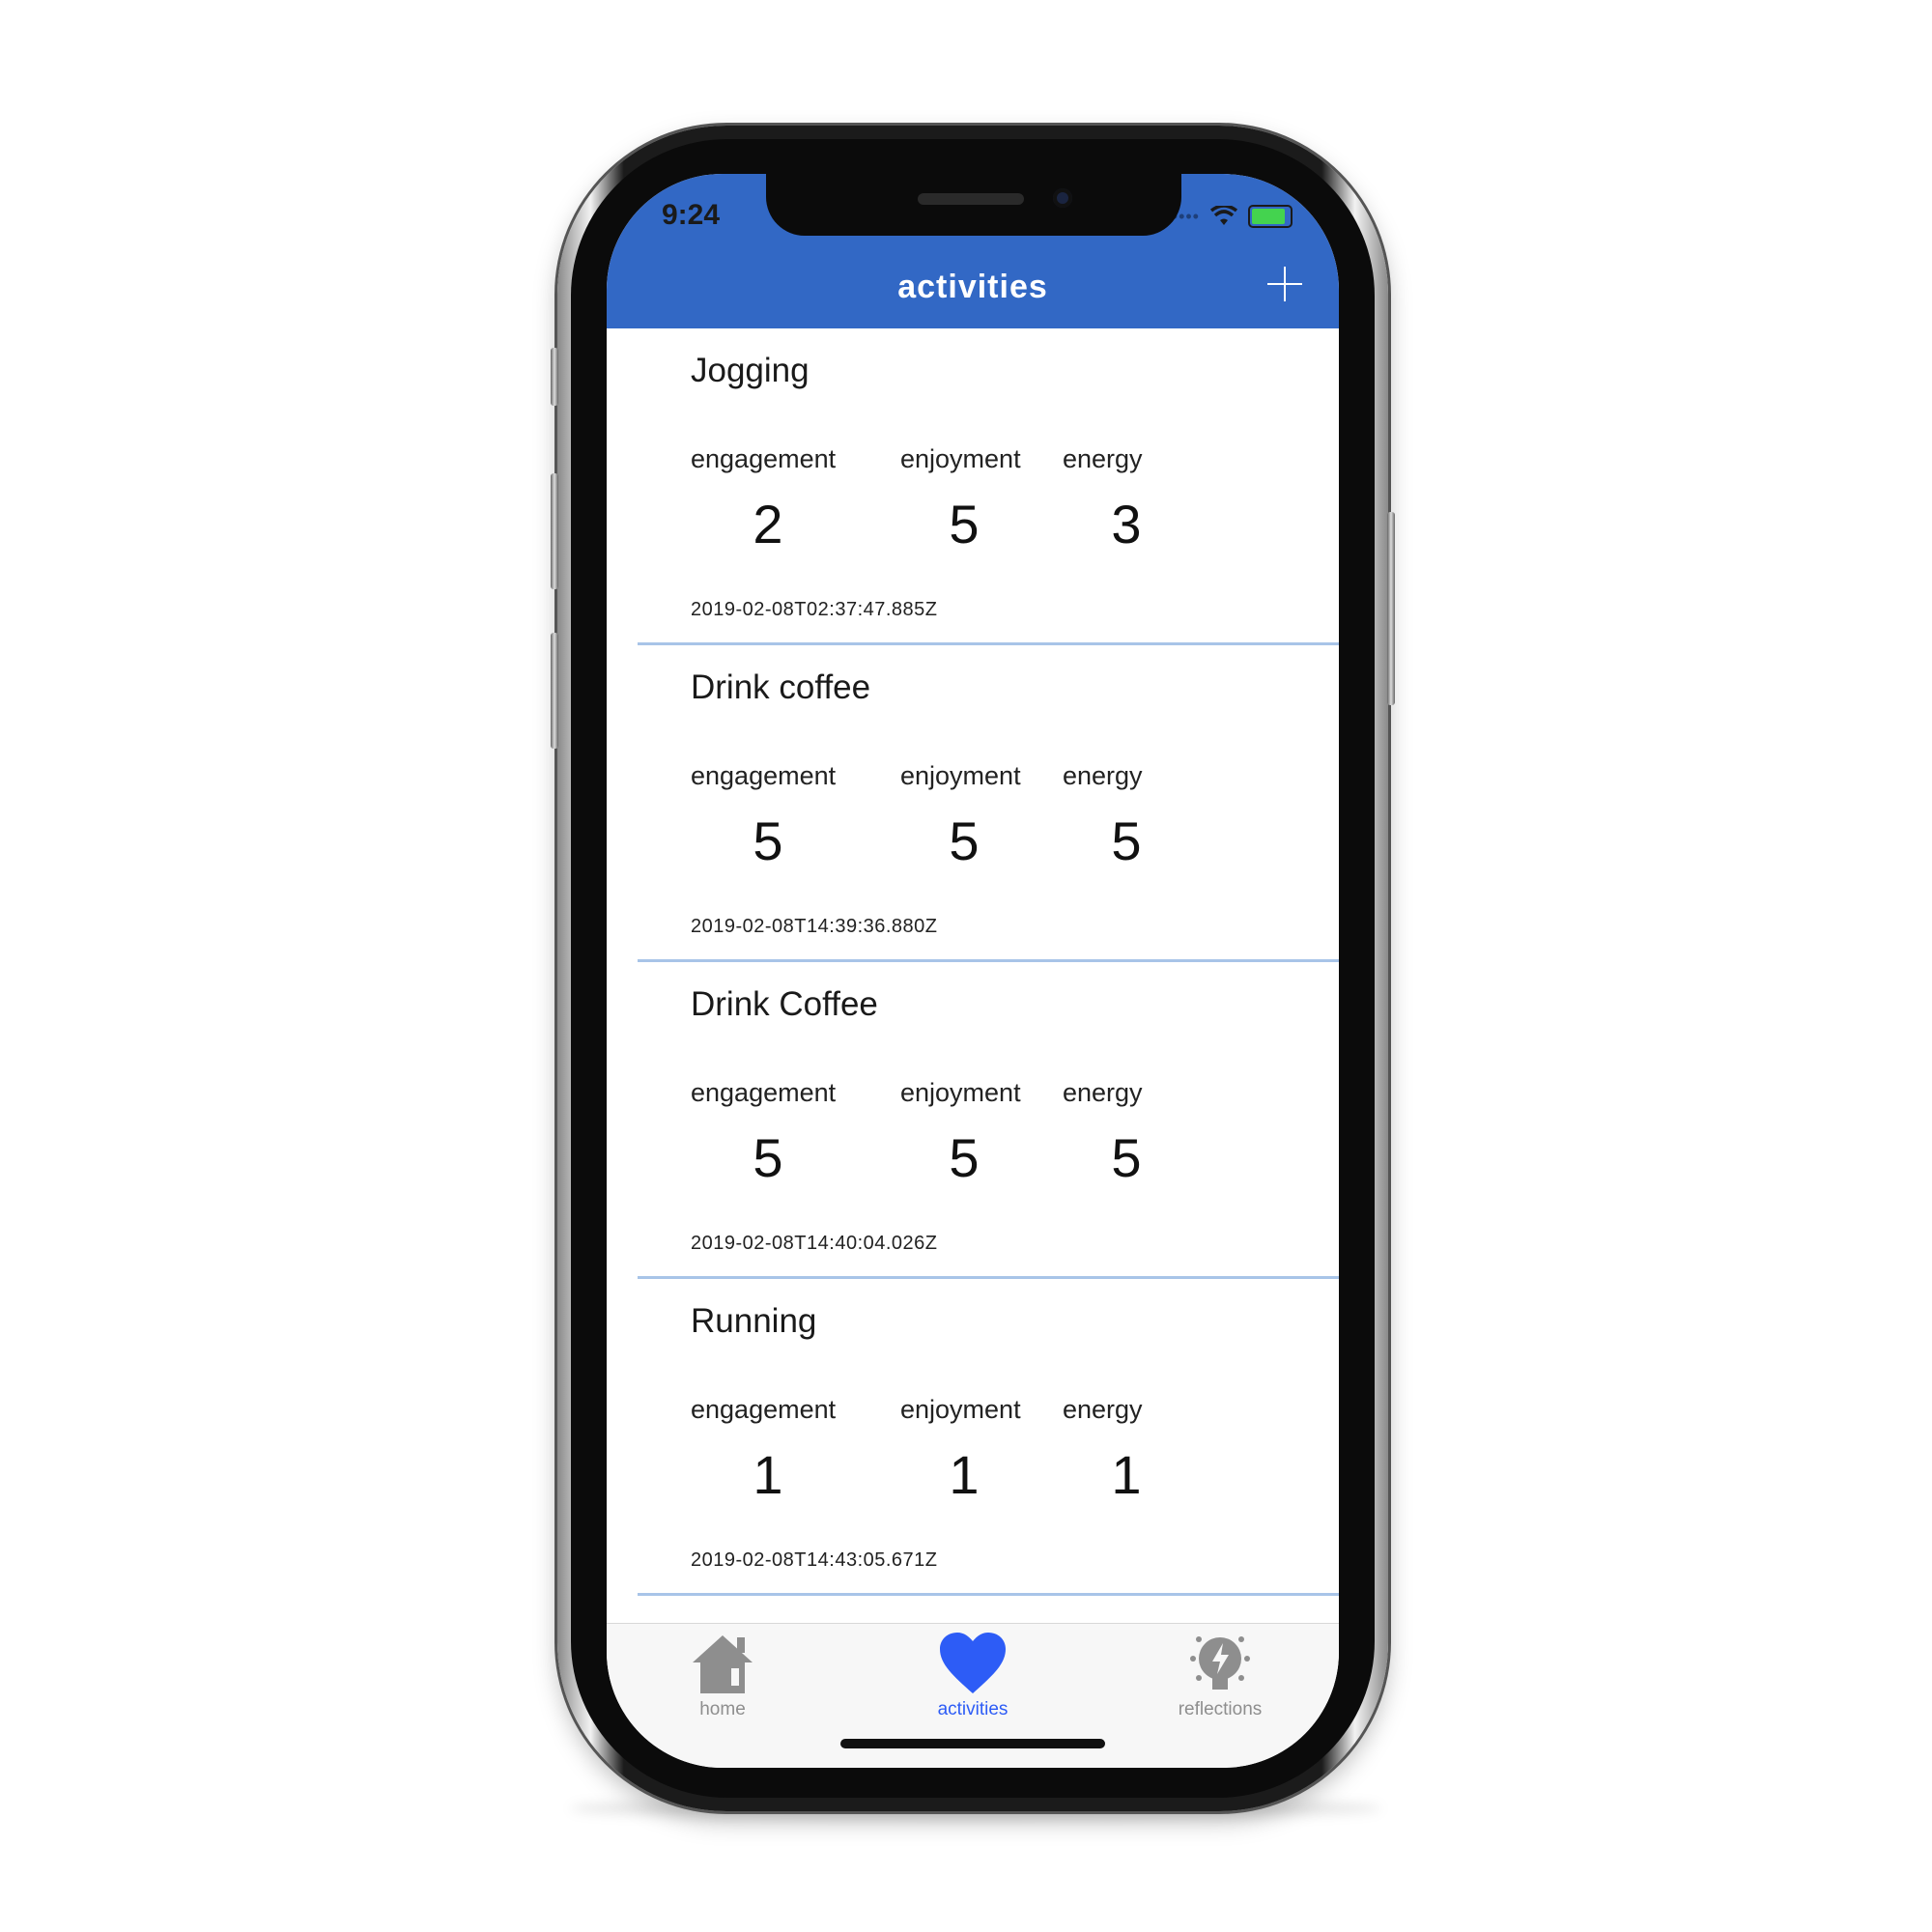 The width and height of the screenshot is (1932, 1932). What do you see at coordinates (768, 524) in the screenshot?
I see `engagement-value: 2` at bounding box center [768, 524].